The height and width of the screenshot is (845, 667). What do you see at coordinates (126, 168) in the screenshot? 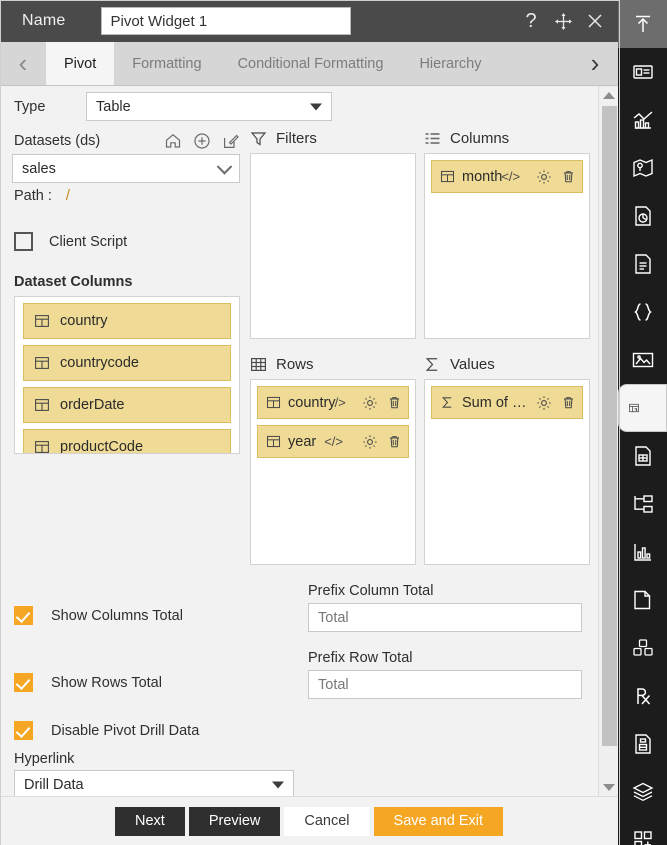
I see `dataset-select: sales` at bounding box center [126, 168].